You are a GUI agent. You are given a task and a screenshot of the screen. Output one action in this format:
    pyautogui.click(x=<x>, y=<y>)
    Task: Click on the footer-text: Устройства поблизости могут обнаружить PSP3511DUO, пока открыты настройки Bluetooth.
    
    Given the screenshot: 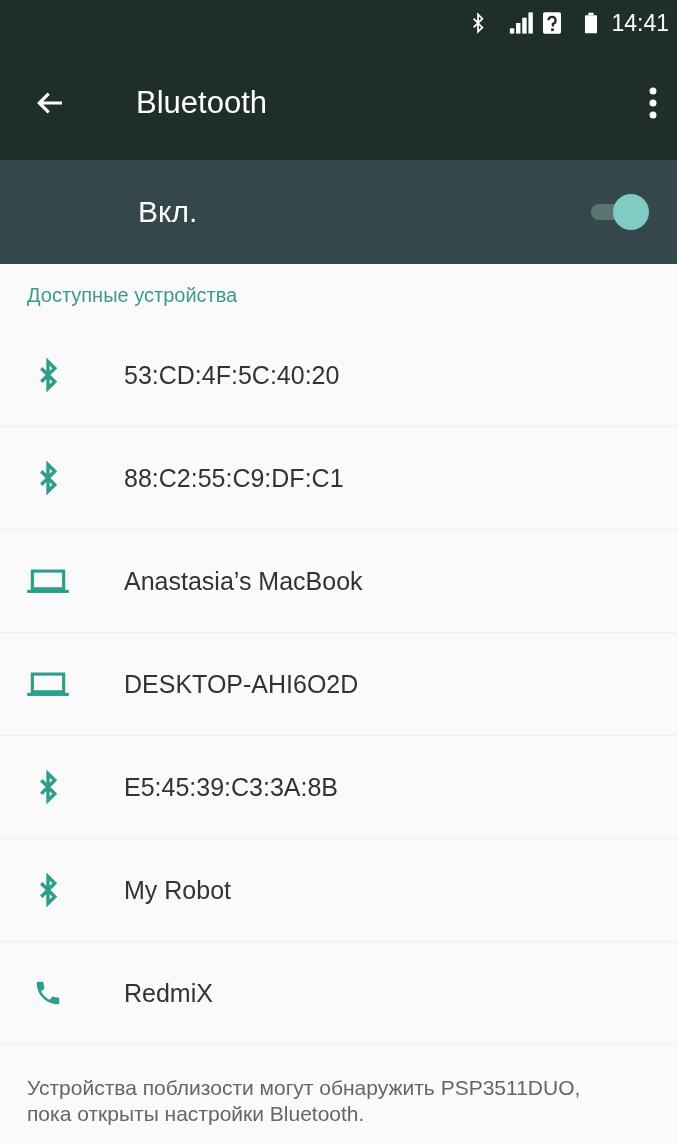 What is the action you would take?
    pyautogui.click(x=304, y=1101)
    